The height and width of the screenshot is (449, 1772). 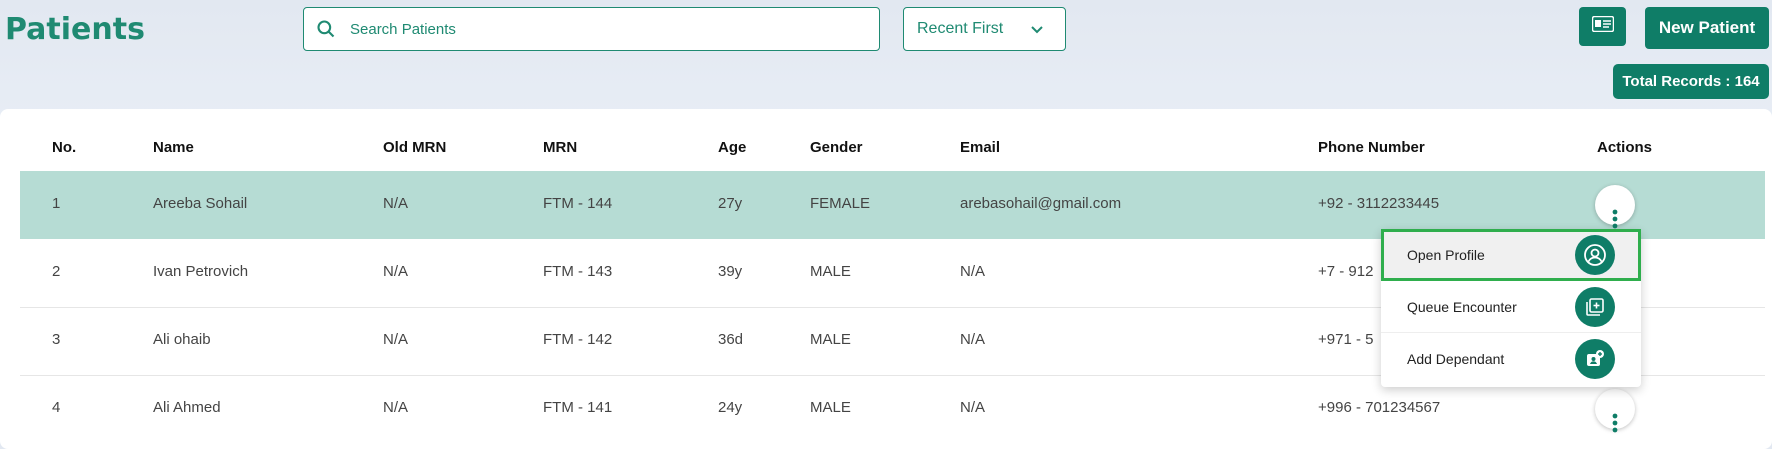 What do you see at coordinates (836, 147) in the screenshot?
I see `column-gender: Gender` at bounding box center [836, 147].